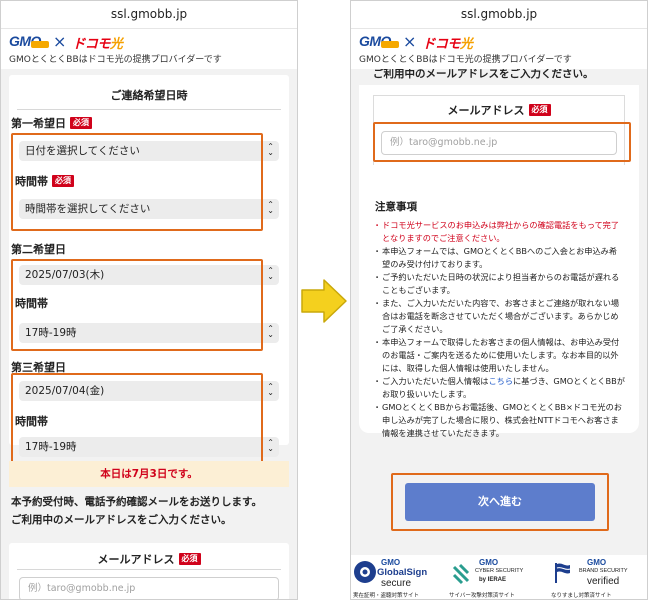 This screenshot has height=600, width=650. I want to click on section-divider, so click(149, 109).